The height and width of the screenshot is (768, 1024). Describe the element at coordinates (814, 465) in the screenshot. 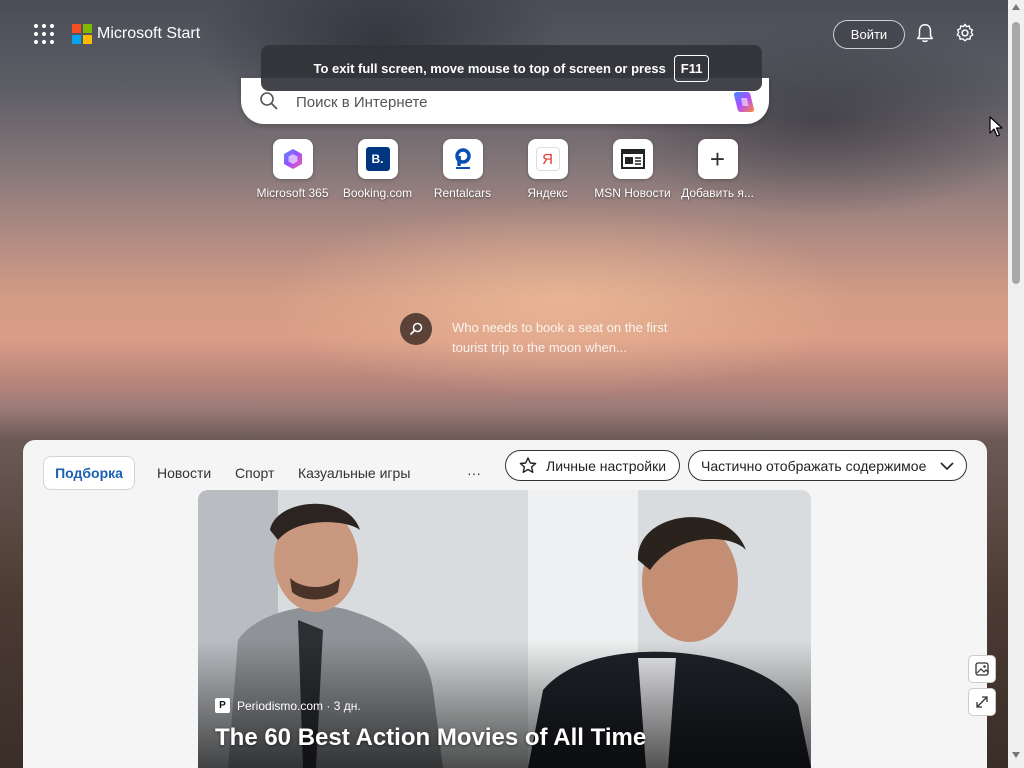

I see `content-visibility-label: Частично отображать содержимое` at that location.